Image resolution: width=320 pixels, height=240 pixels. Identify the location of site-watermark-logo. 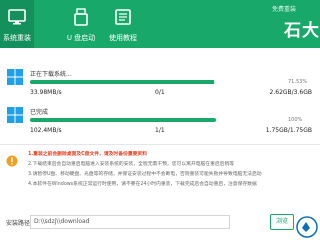
(307, 227).